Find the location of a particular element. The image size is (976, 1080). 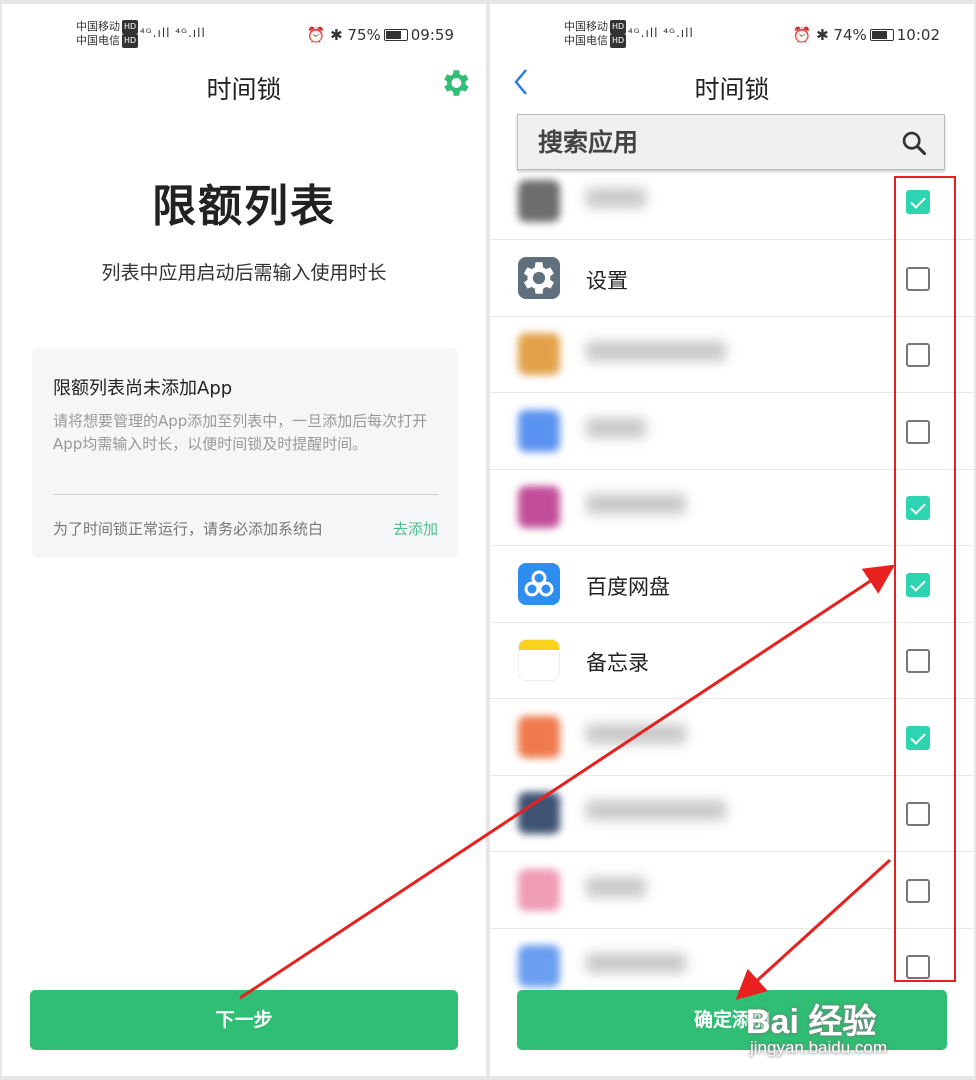

add-link: 去添加 is located at coordinates (415, 528).